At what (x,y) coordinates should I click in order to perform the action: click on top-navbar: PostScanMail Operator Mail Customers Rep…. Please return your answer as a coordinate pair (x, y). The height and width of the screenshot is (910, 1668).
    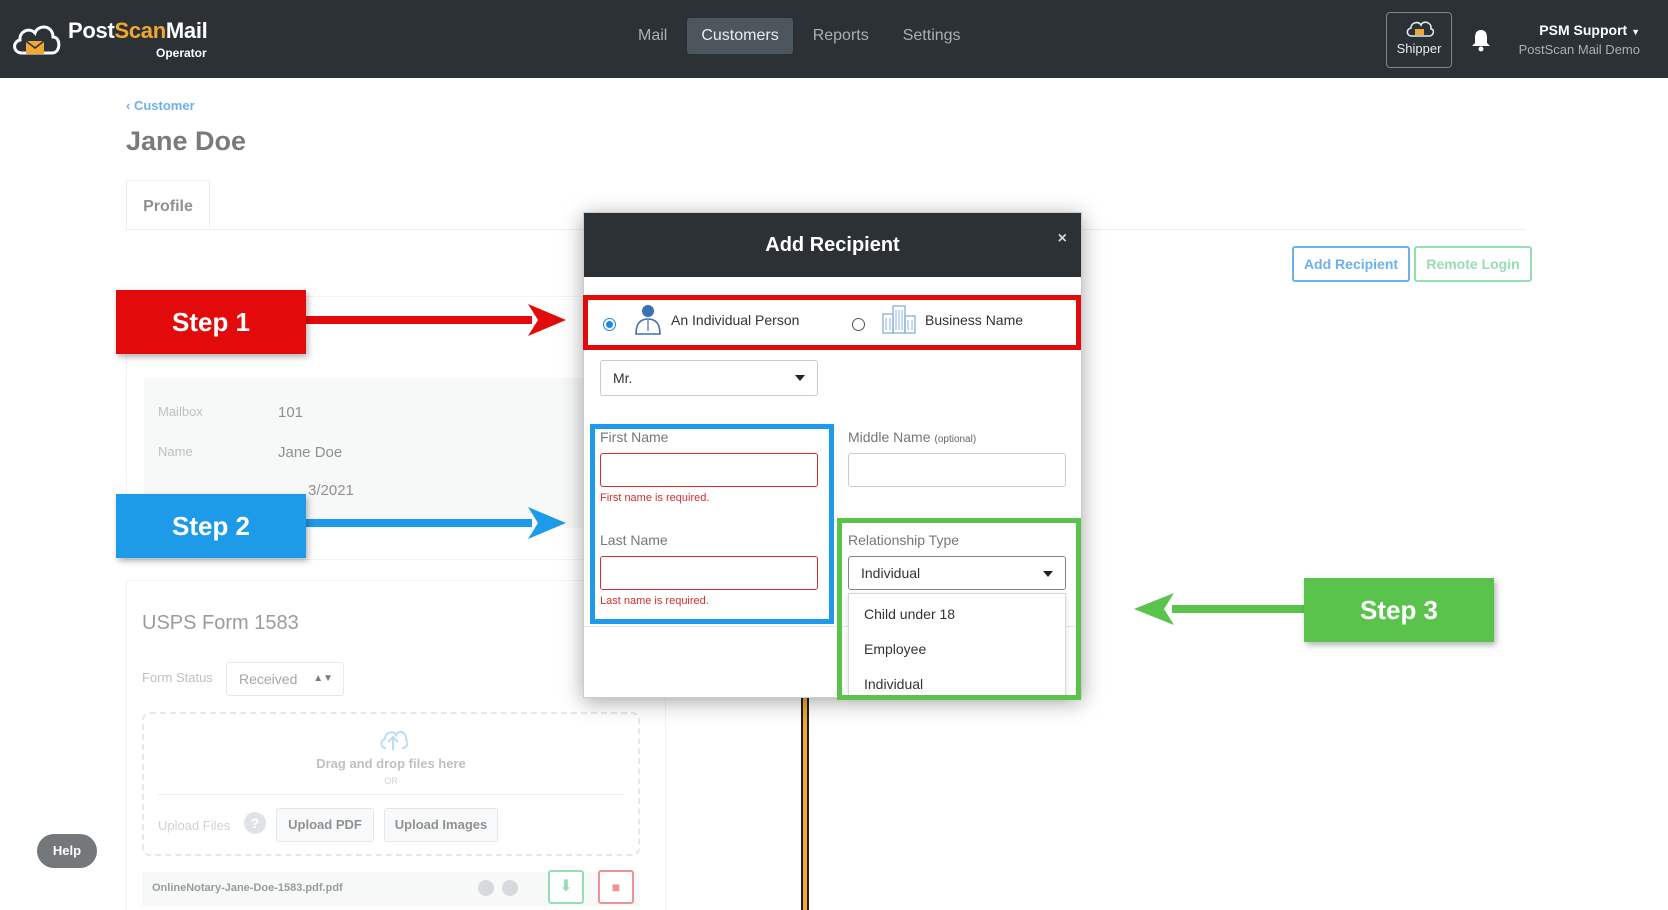
    Looking at the image, I should click on (834, 39).